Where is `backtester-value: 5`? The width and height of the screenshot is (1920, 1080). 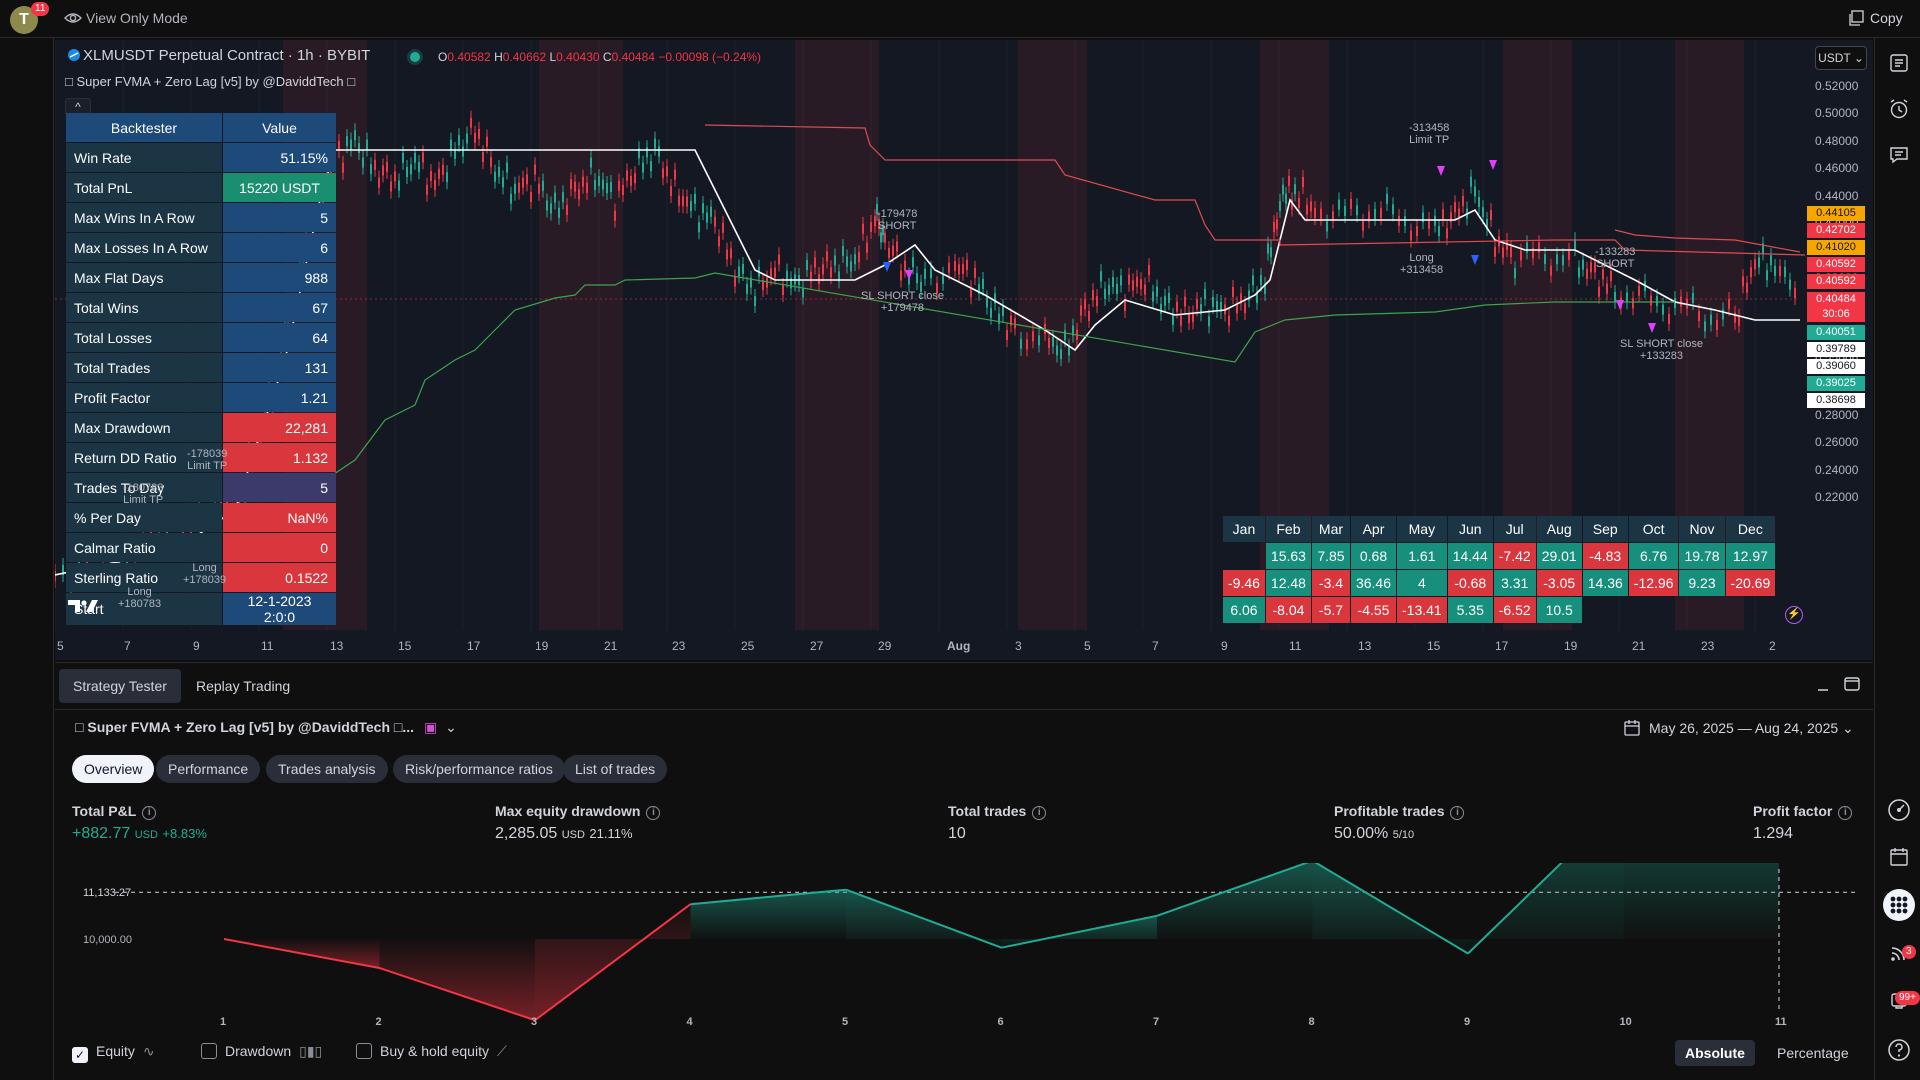 backtester-value: 5 is located at coordinates (279, 487).